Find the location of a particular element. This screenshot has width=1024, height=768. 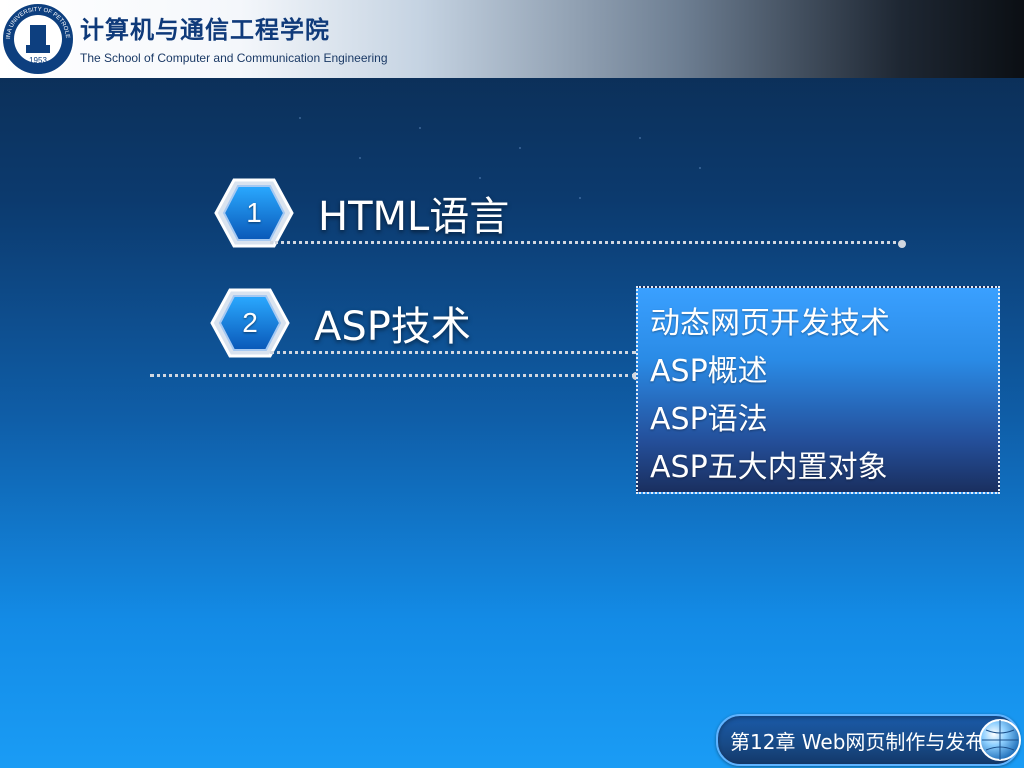

topic-line-1: 动态网页开发技术 is located at coordinates (770, 323).